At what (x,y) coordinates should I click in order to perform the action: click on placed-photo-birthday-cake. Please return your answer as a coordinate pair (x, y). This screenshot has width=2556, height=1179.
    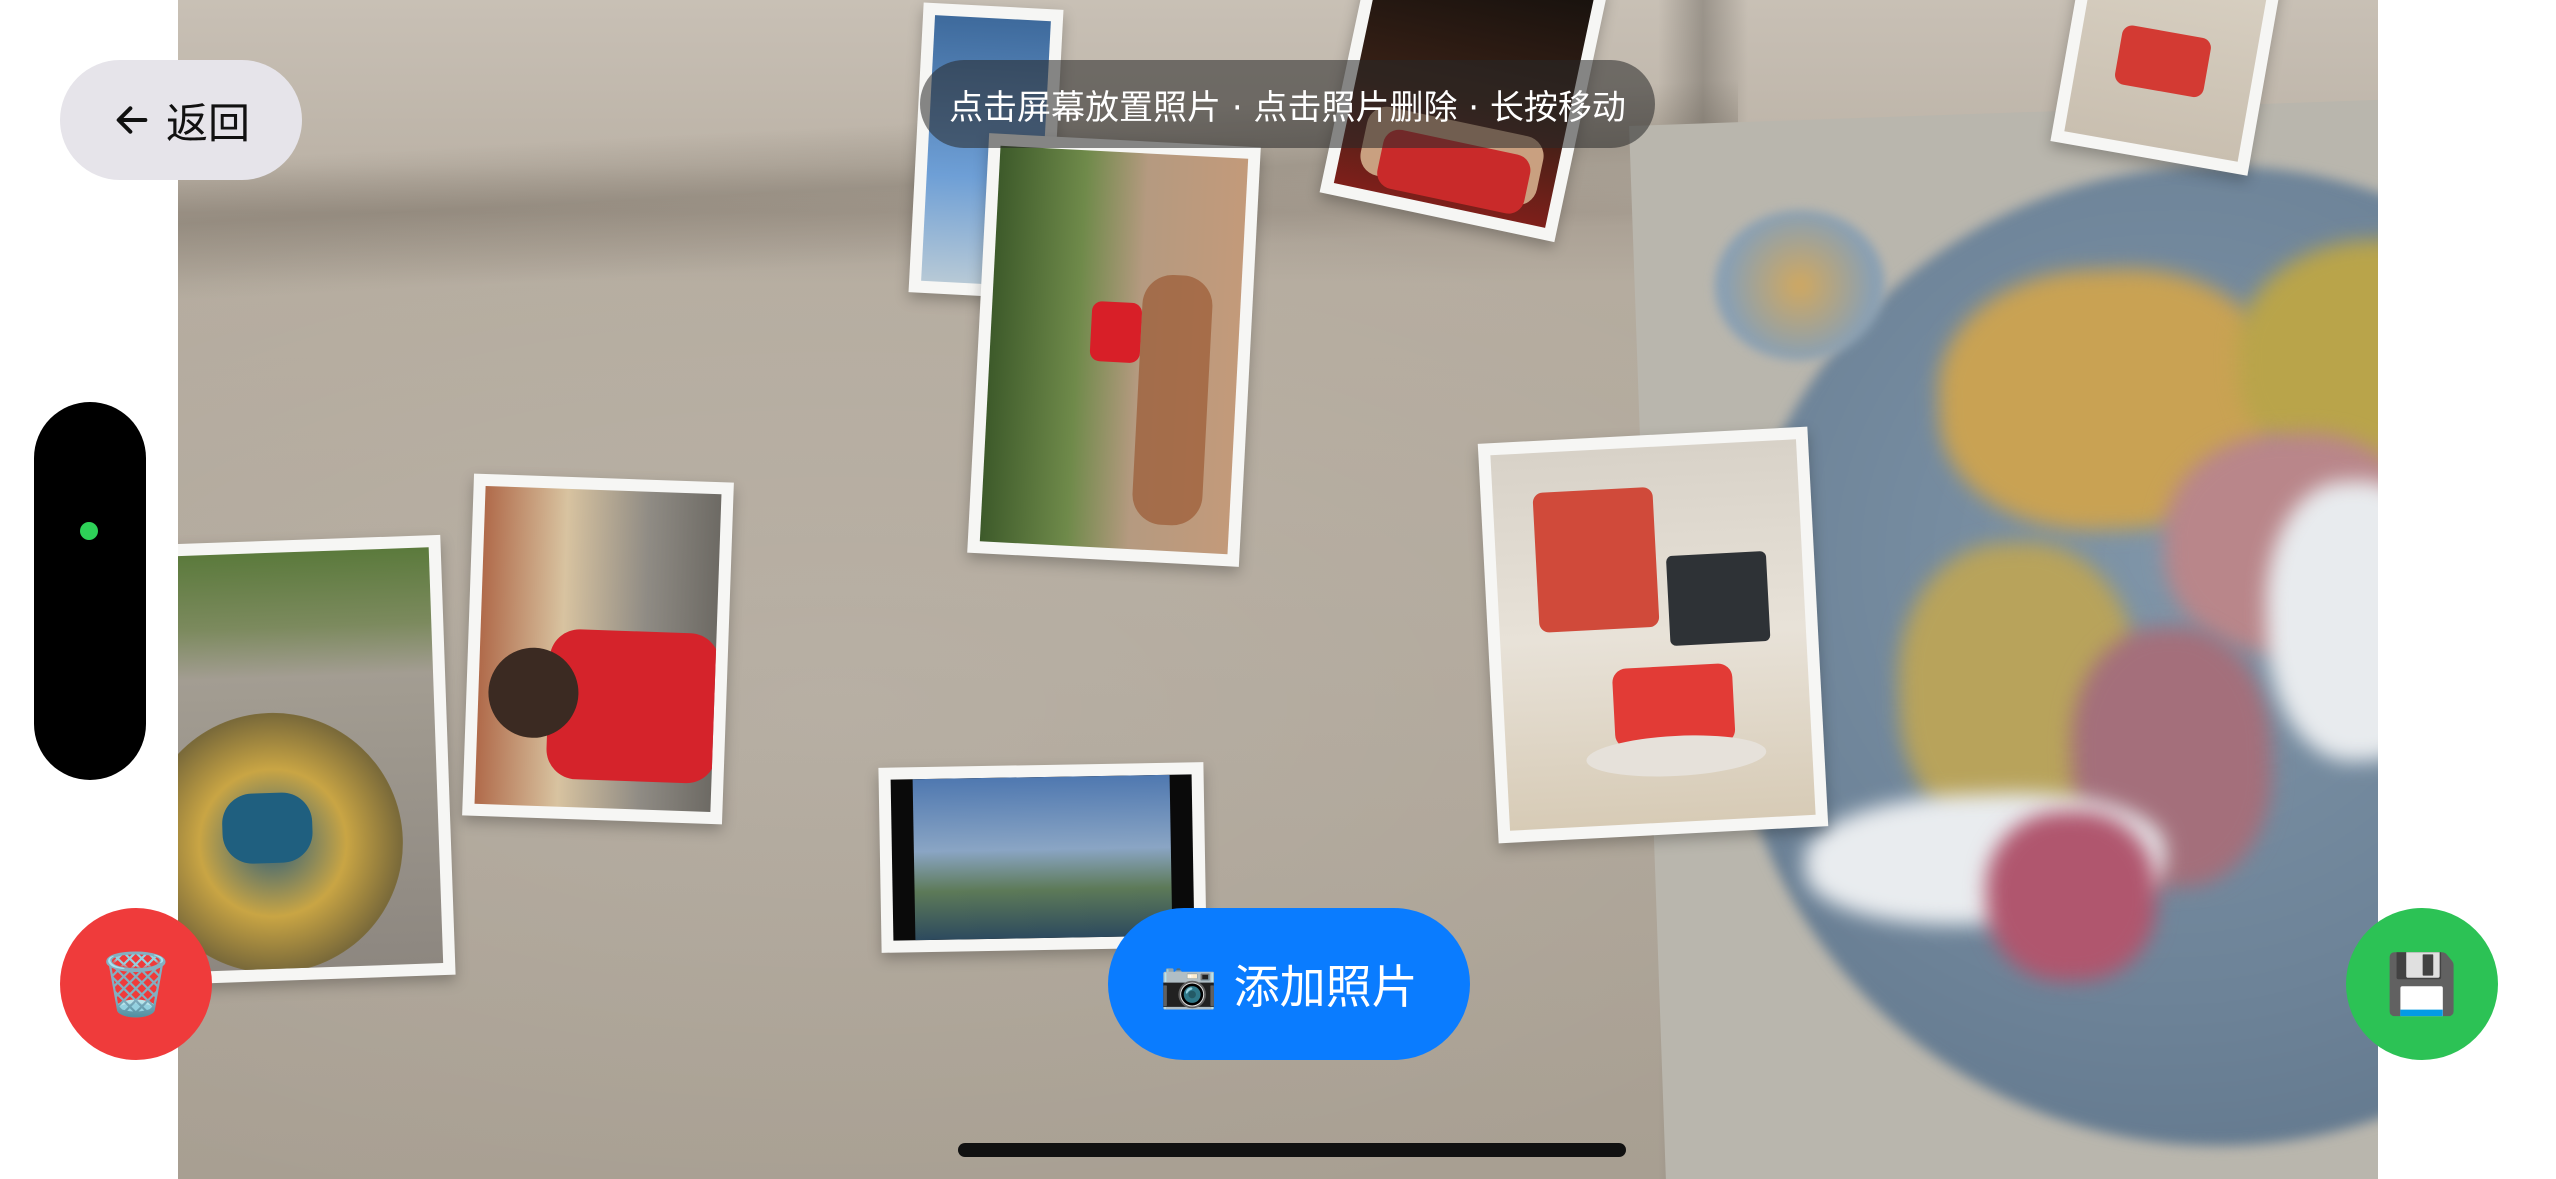
    Looking at the image, I should click on (1653, 635).